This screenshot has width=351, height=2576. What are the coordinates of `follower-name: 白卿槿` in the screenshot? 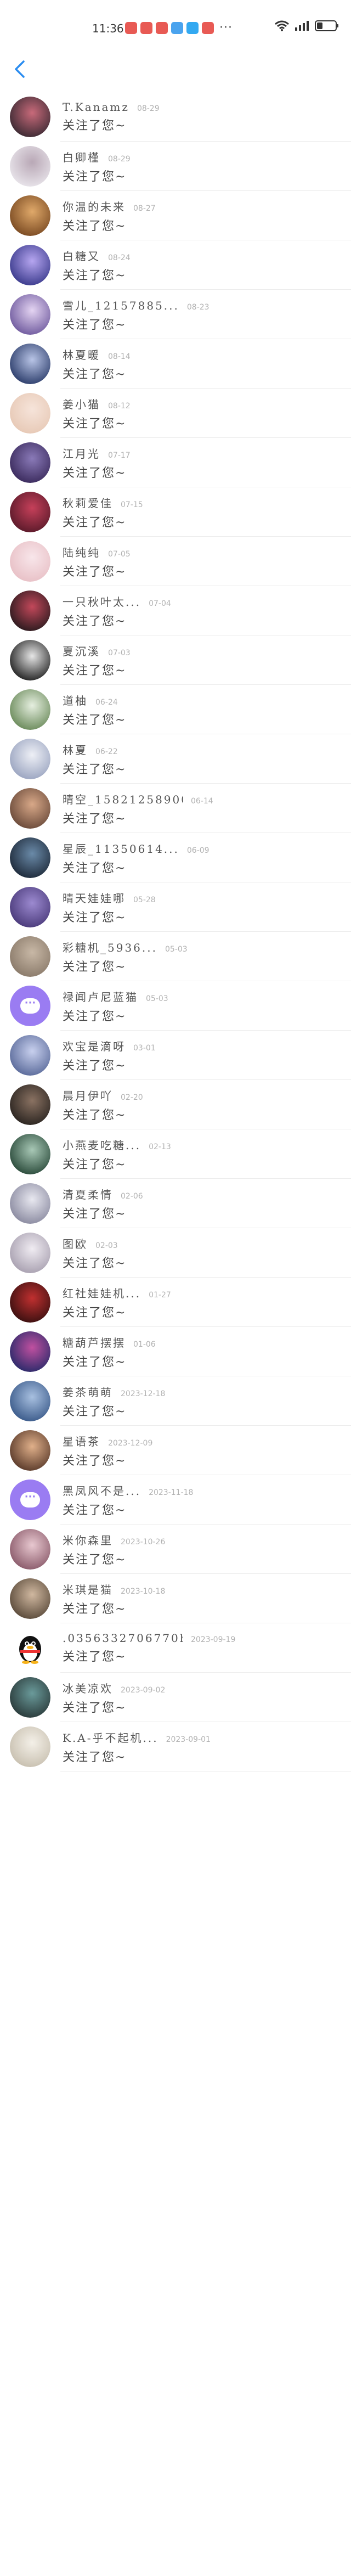 It's located at (81, 157).